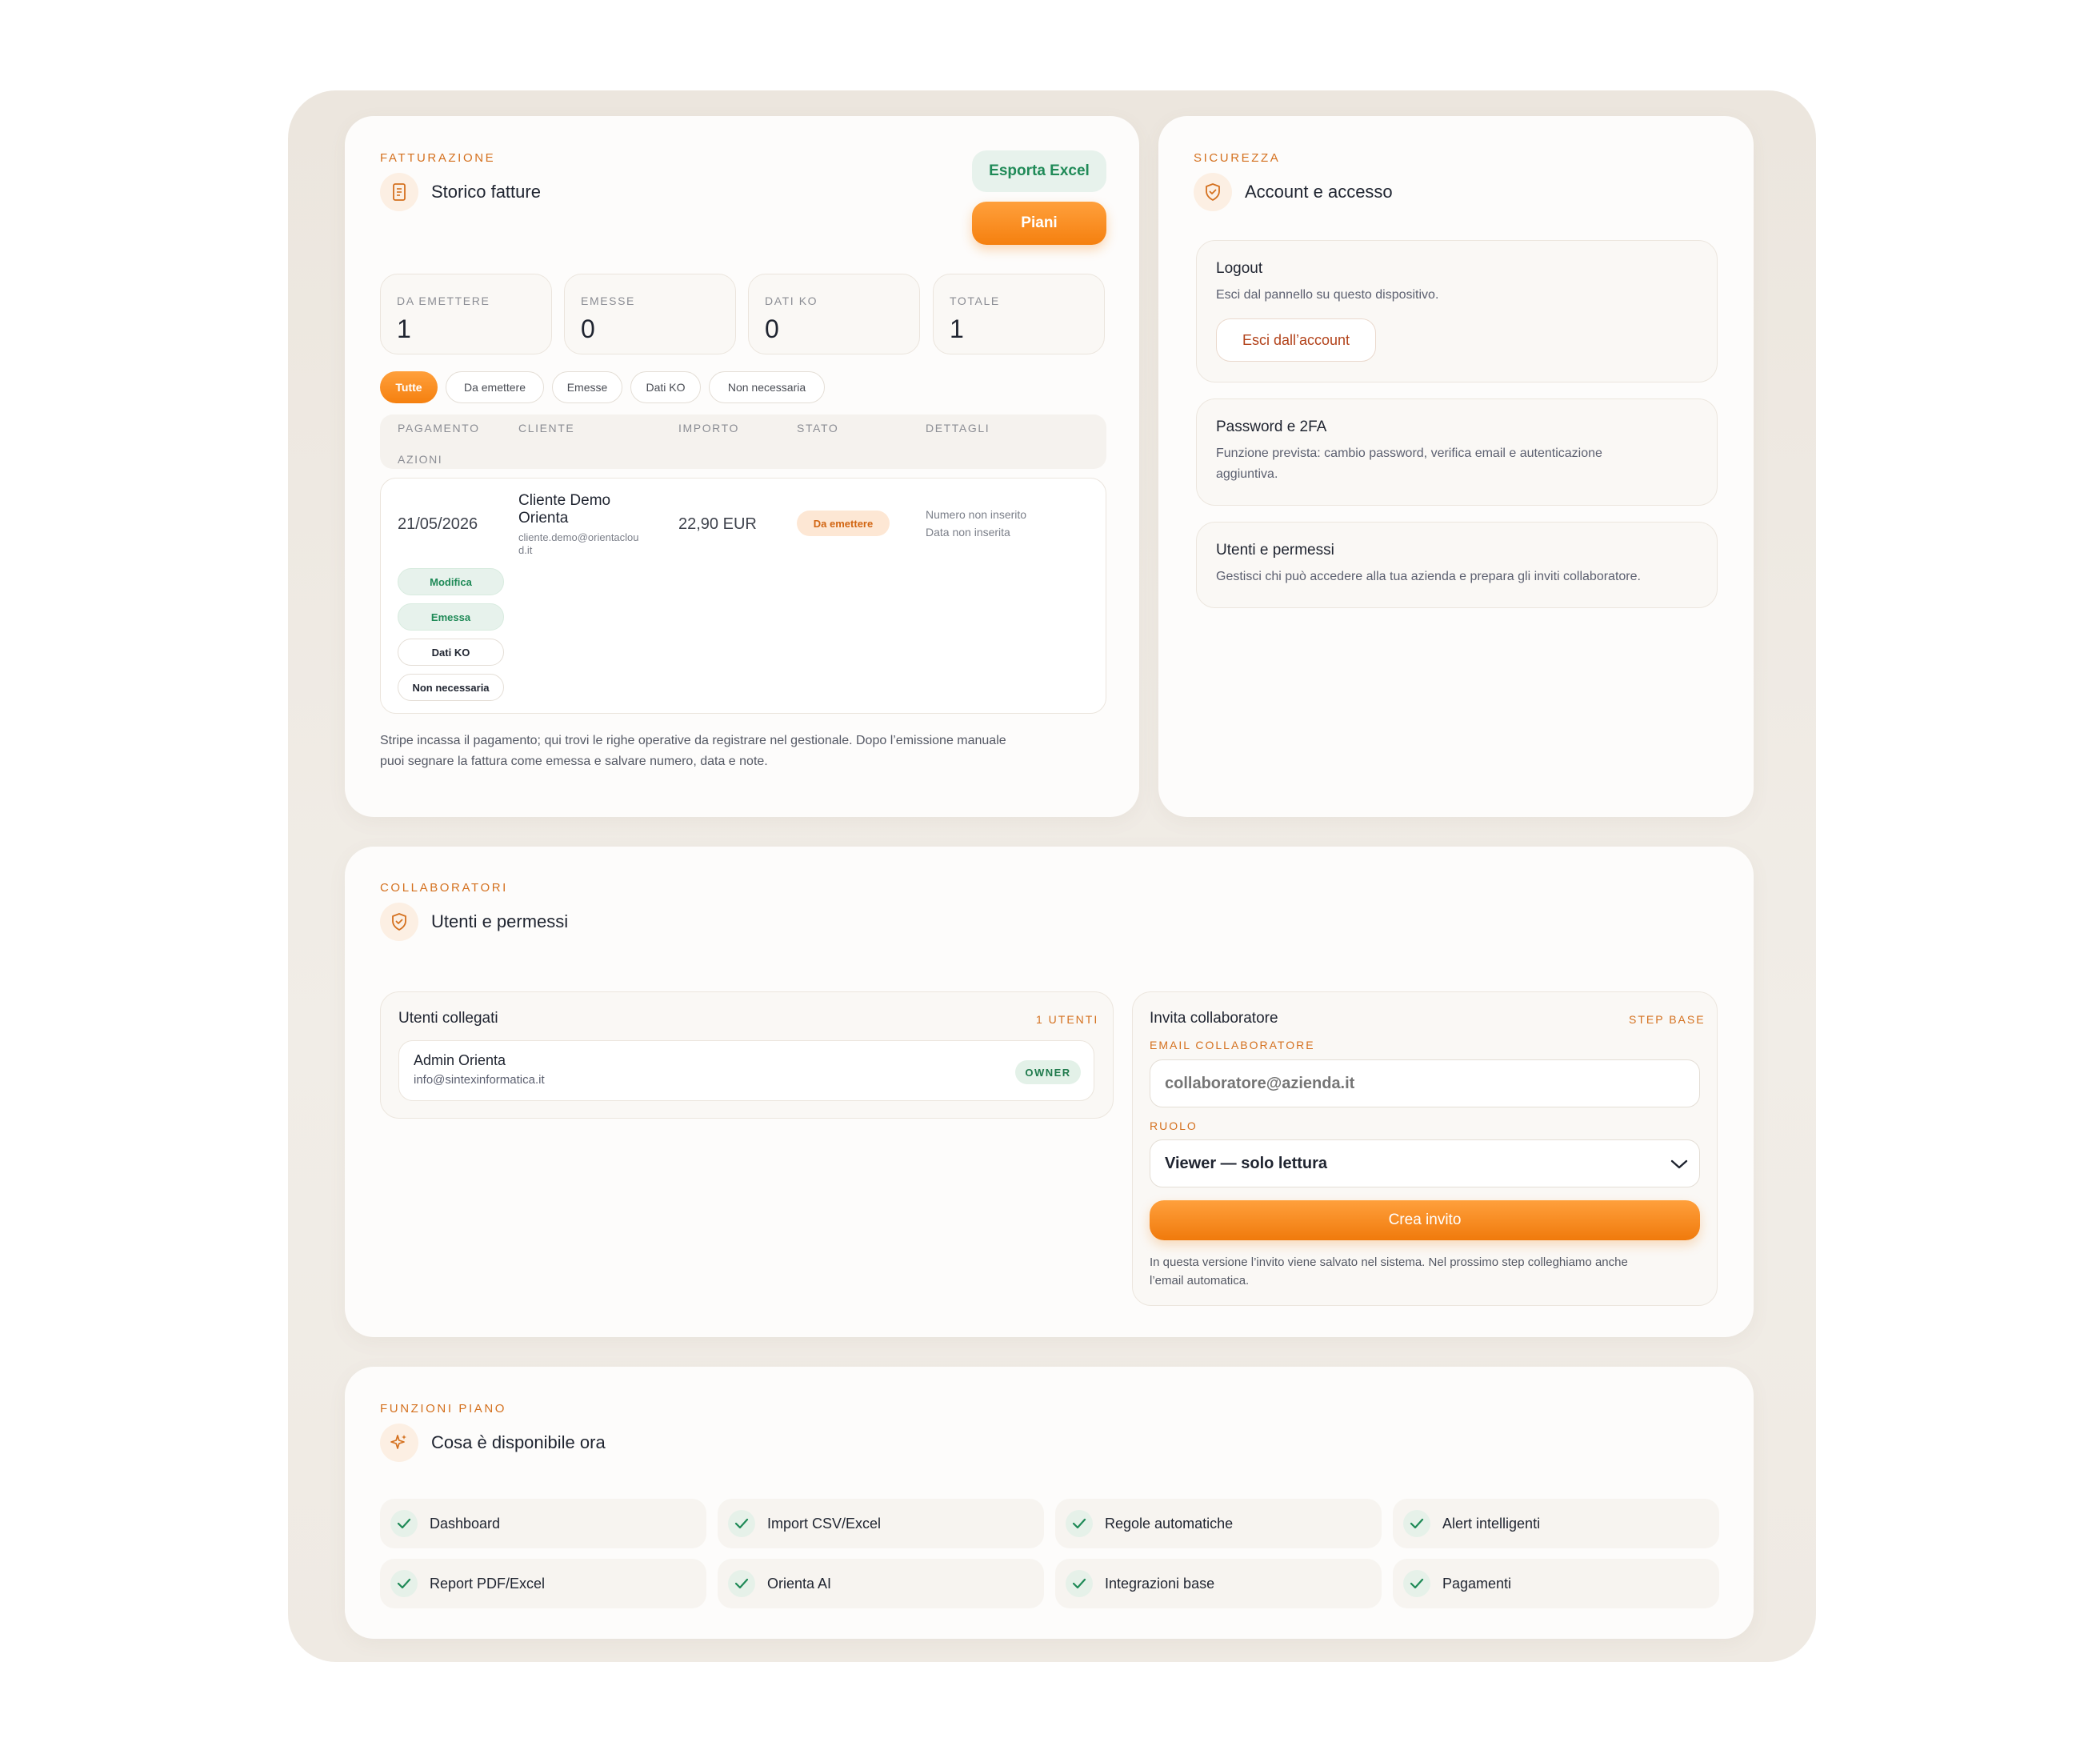  Describe the element at coordinates (451, 581) in the screenshot. I see `edit-button: Modifica` at that location.